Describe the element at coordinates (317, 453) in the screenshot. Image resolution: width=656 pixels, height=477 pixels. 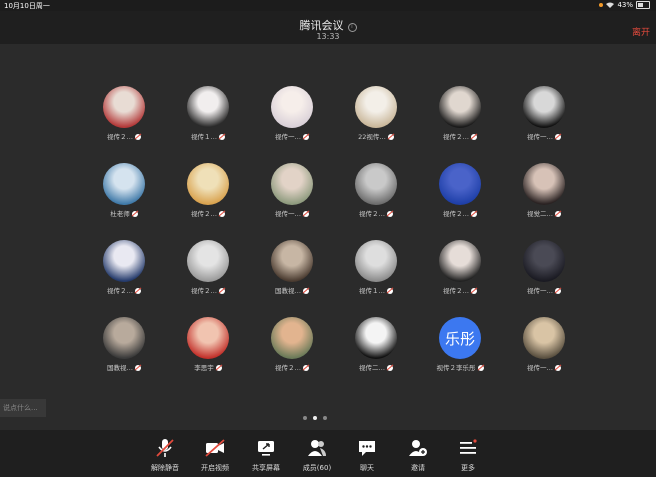
I see `members-button: 成员(60)` at that location.